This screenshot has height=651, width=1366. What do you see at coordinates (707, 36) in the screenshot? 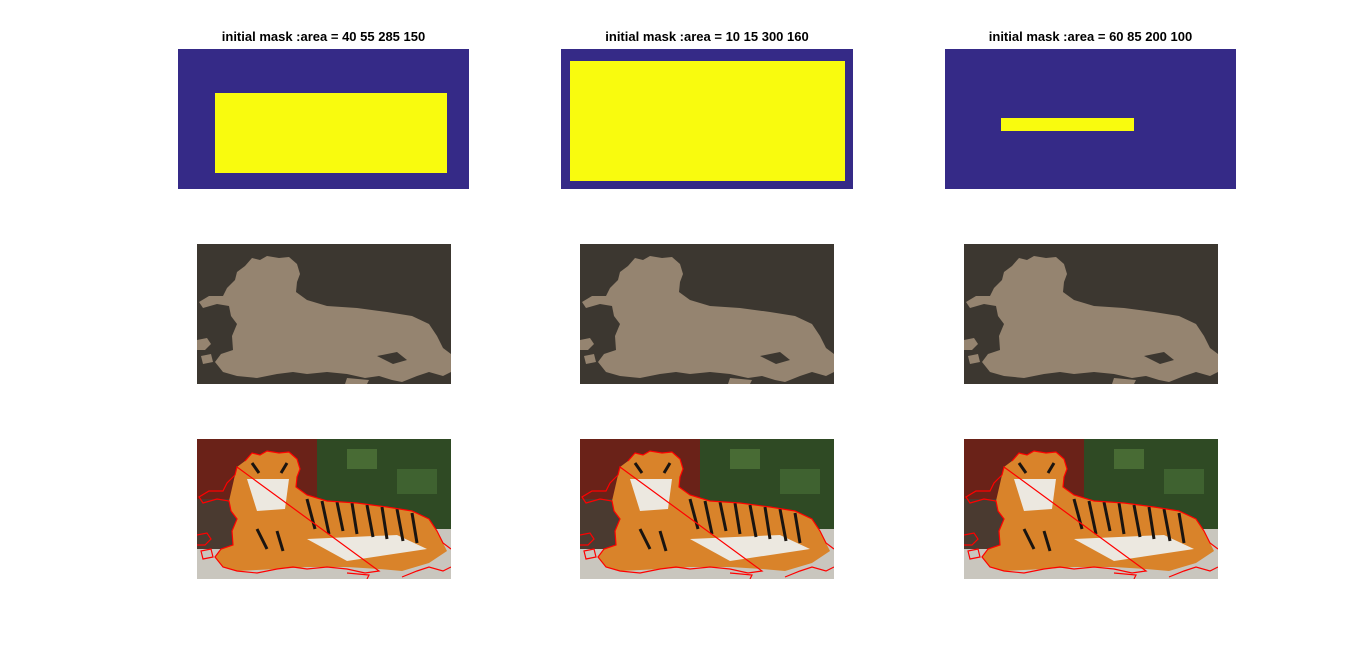
I see `subplot-title-2: initial mask :area = 10 15 300 160` at bounding box center [707, 36].